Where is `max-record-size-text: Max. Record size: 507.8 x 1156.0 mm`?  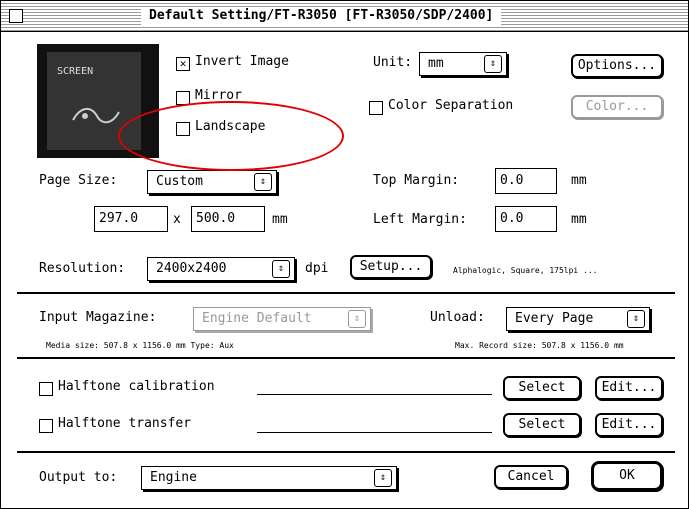 max-record-size-text: Max. Record size: 507.8 x 1156.0 mm is located at coordinates (539, 345).